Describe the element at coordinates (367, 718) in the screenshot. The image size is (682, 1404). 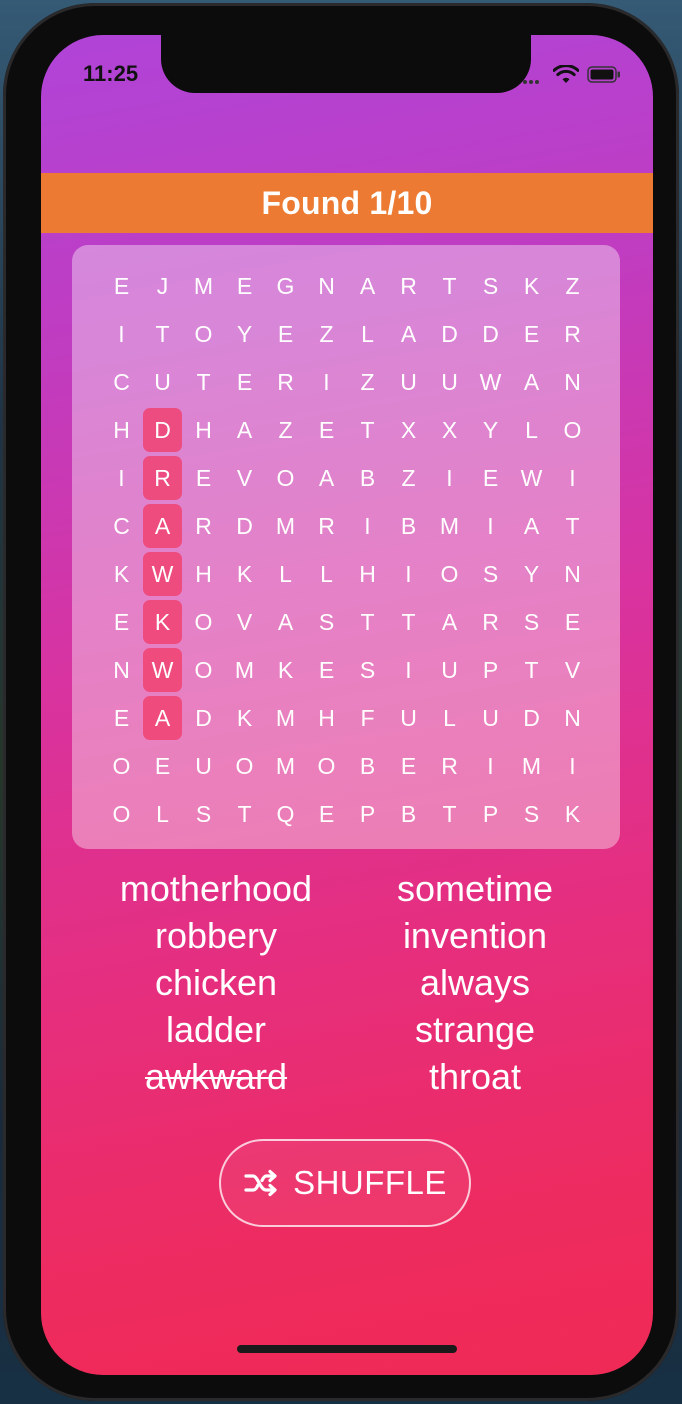
I see `grid-cell: F` at that location.